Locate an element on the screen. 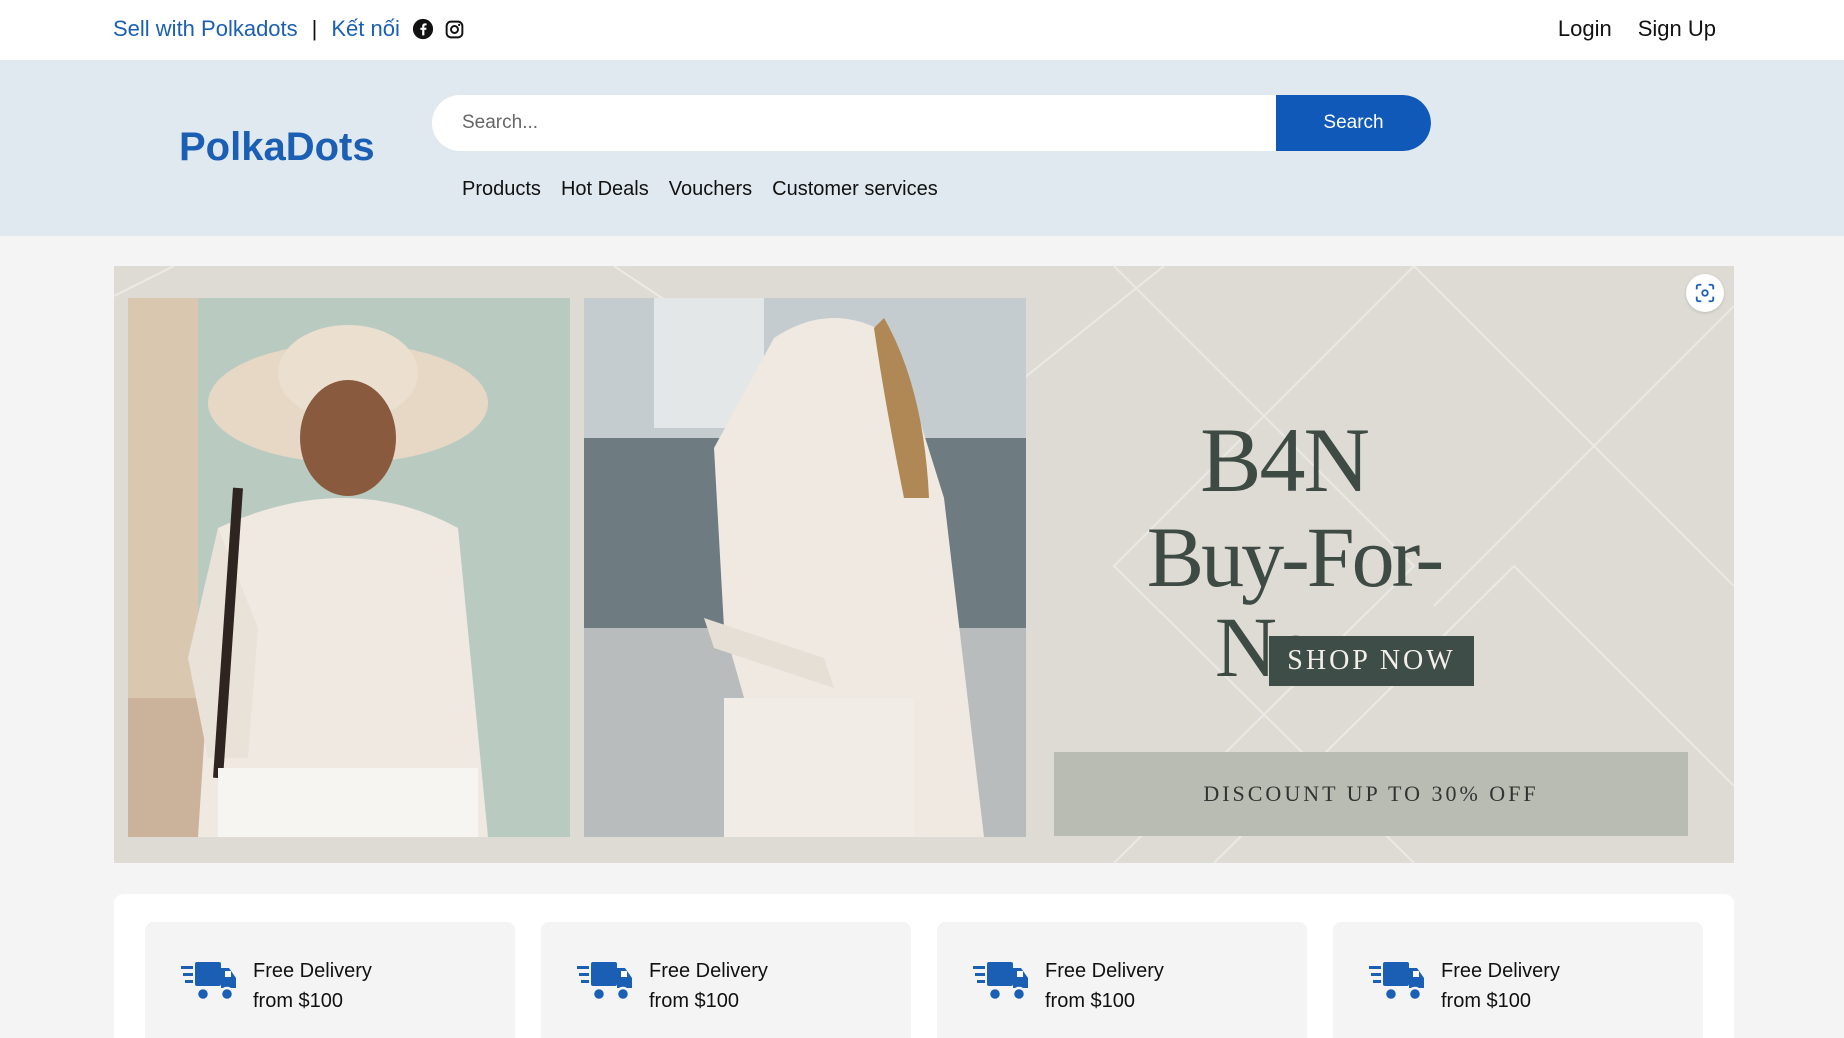 The height and width of the screenshot is (1038, 1844). top-bar-left: Sell with Polkadots | Kết nối is located at coordinates (289, 29).